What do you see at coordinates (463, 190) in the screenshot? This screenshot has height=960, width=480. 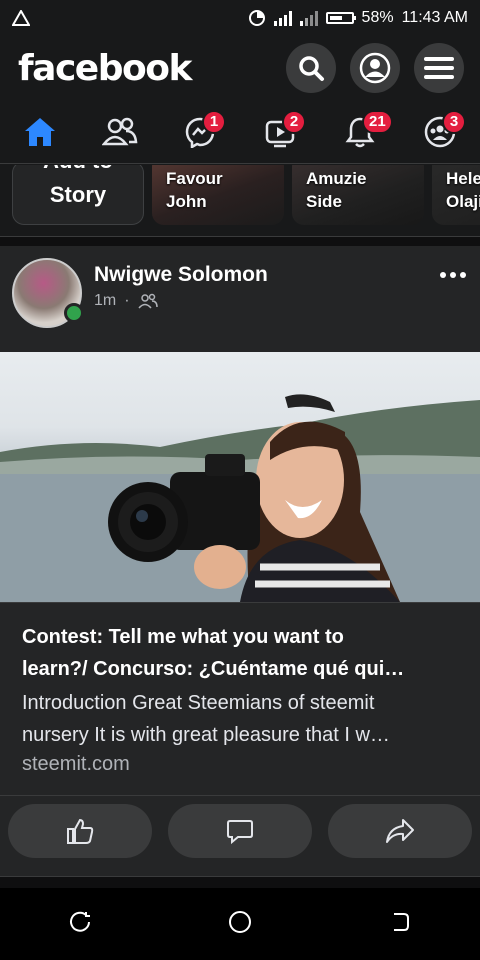 I see `story-author: Hele Olaji` at bounding box center [463, 190].